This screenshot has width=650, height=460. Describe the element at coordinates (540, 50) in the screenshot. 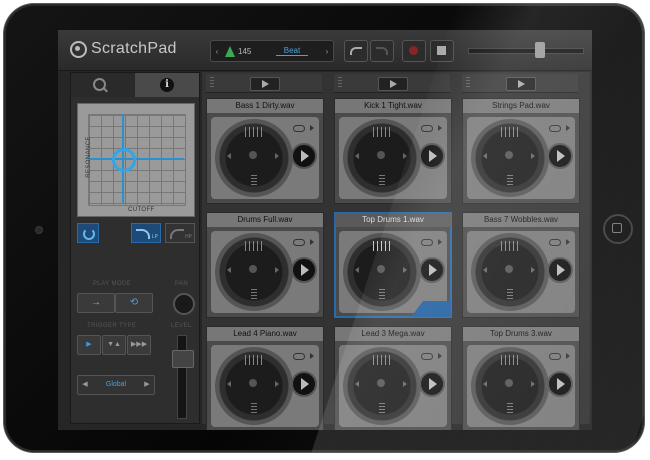

I see `volume-slider-thumb` at that location.